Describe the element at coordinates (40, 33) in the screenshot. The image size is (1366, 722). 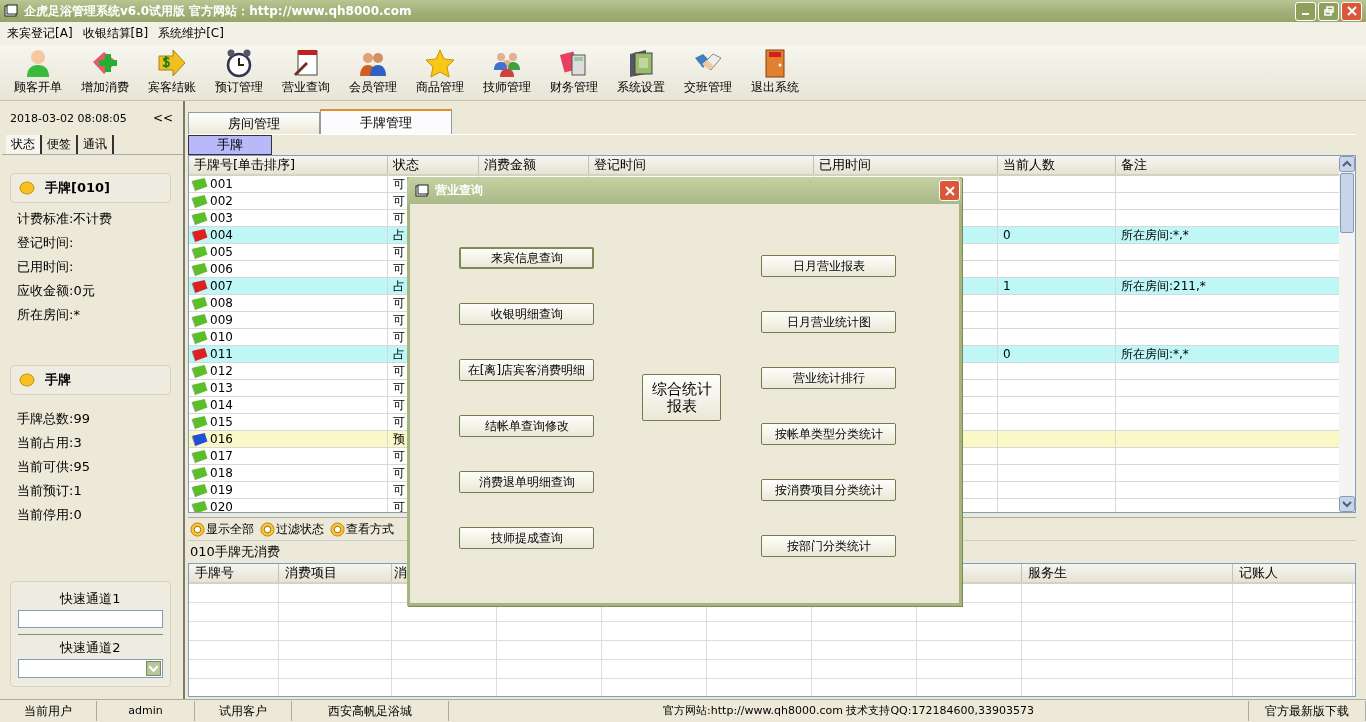
I see `menu-item: 来宾登记[A]` at that location.